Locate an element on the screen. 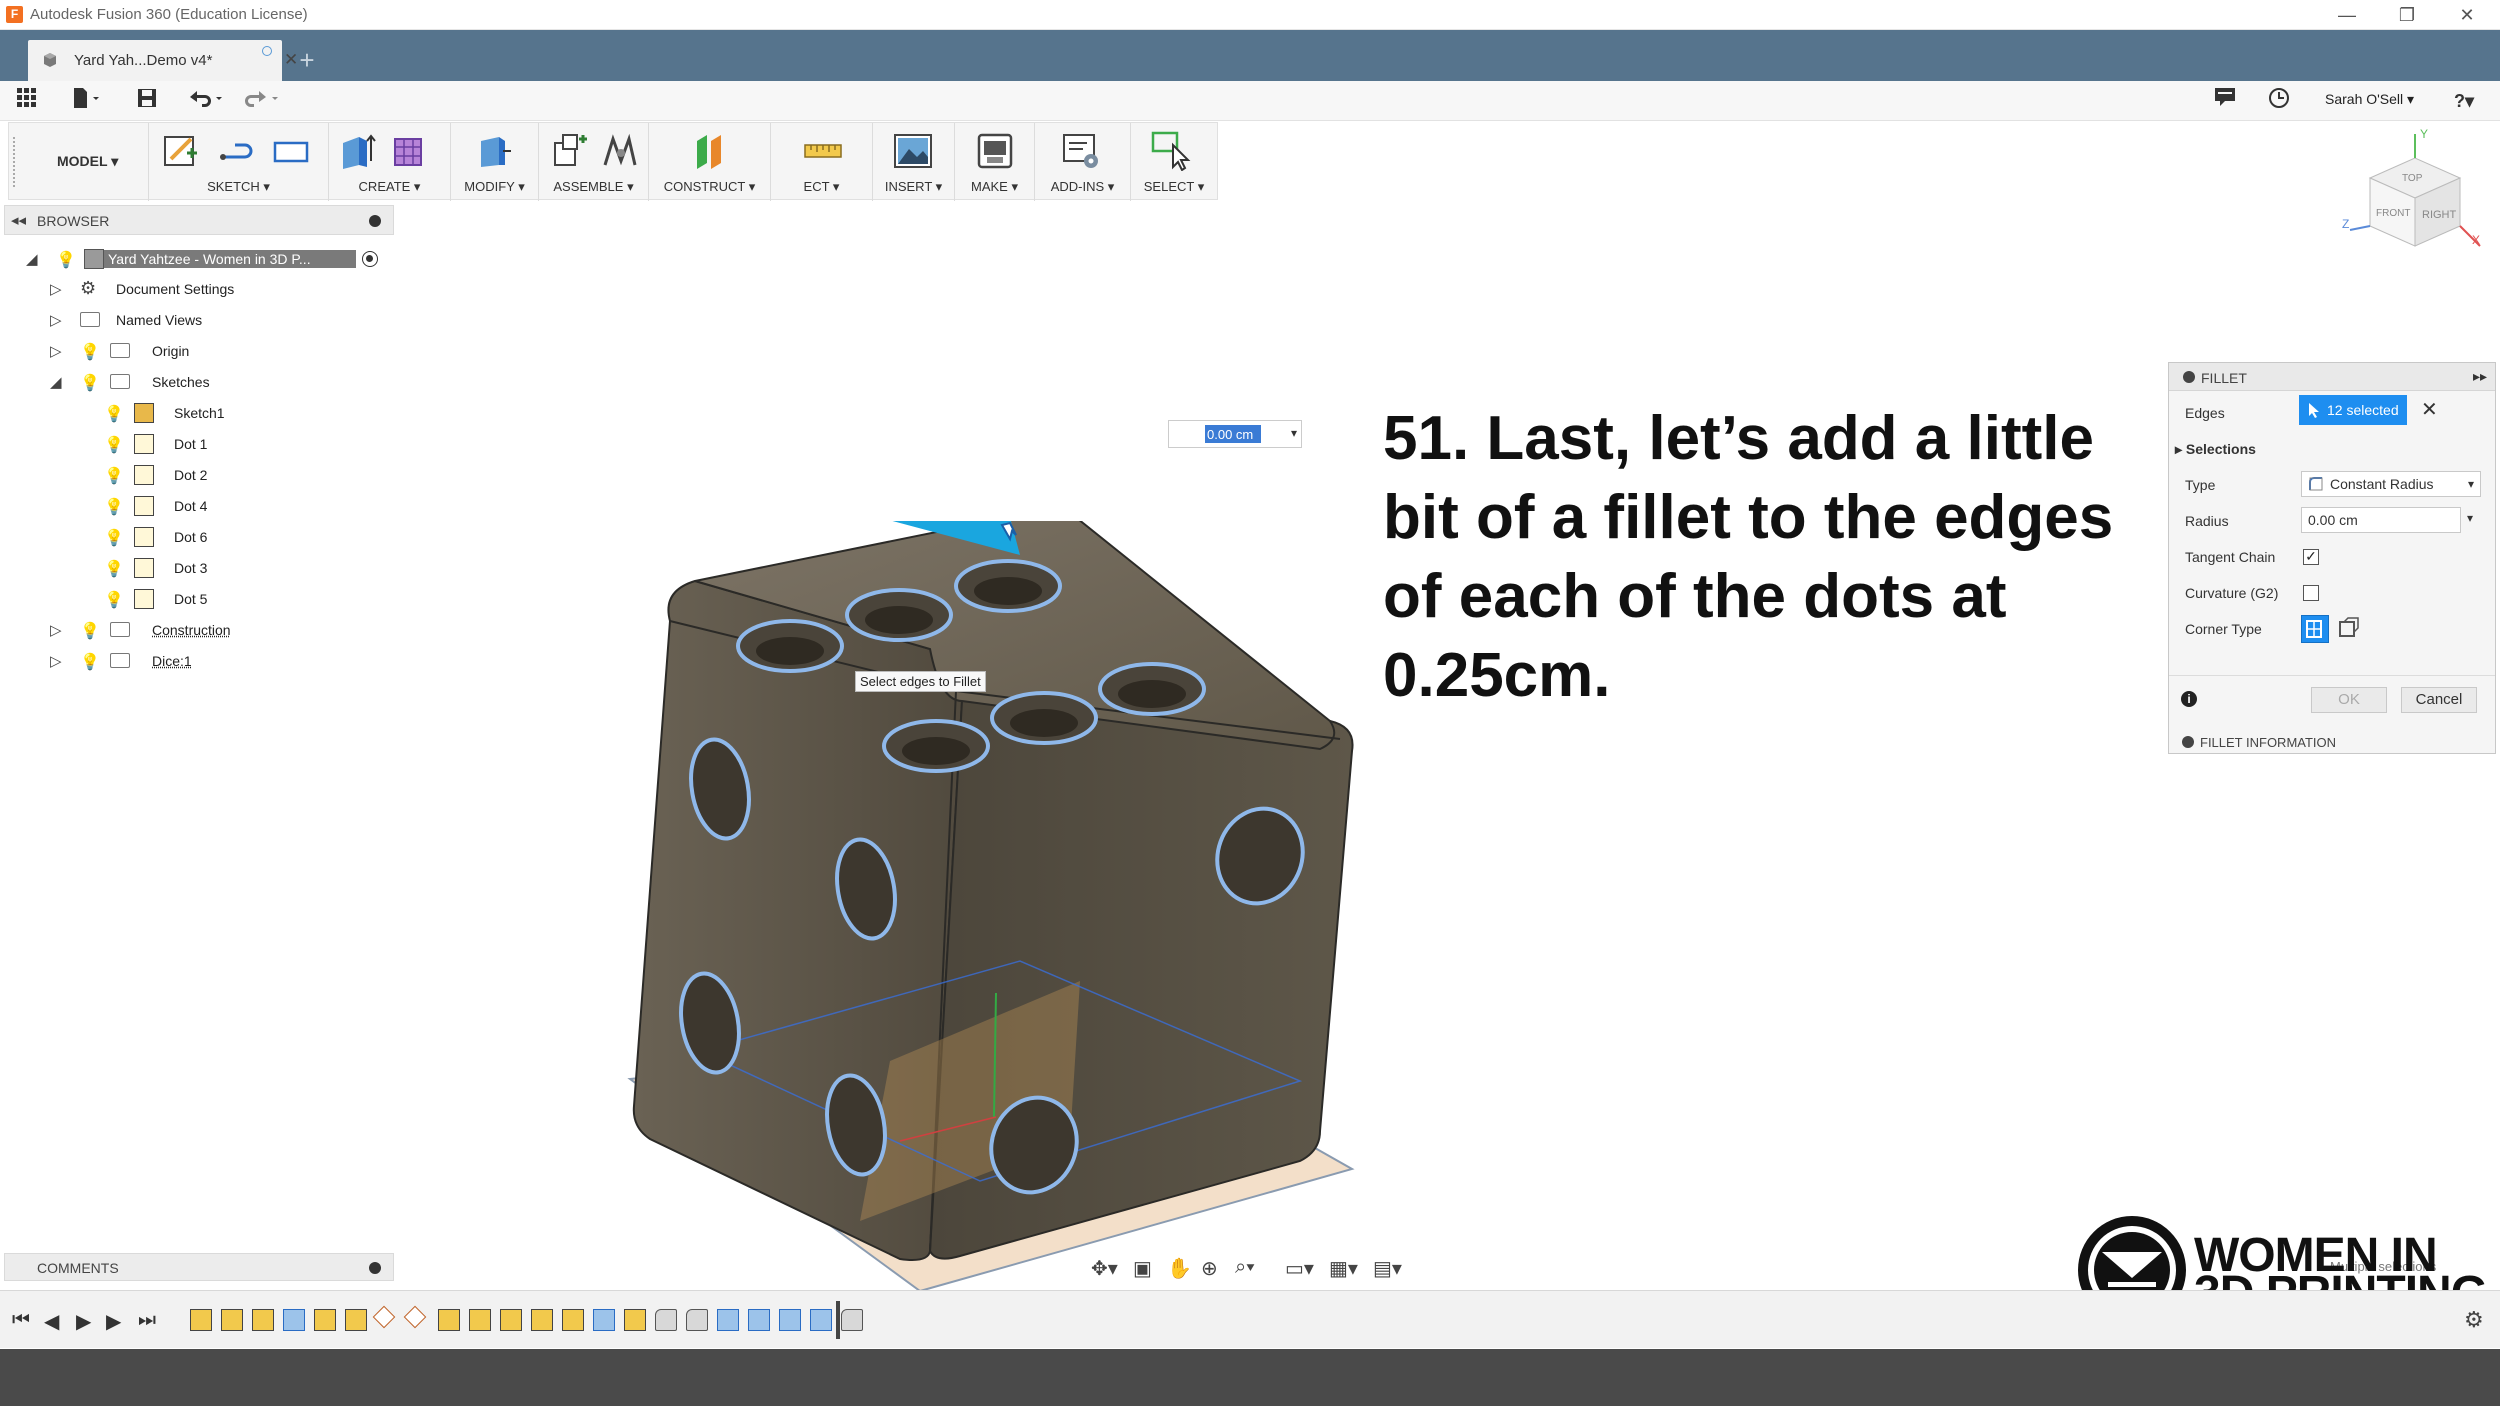 Image resolution: width=2500 pixels, height=1406 pixels. timeline-settings-gear-icon: ⚙ is located at coordinates (2474, 1320).